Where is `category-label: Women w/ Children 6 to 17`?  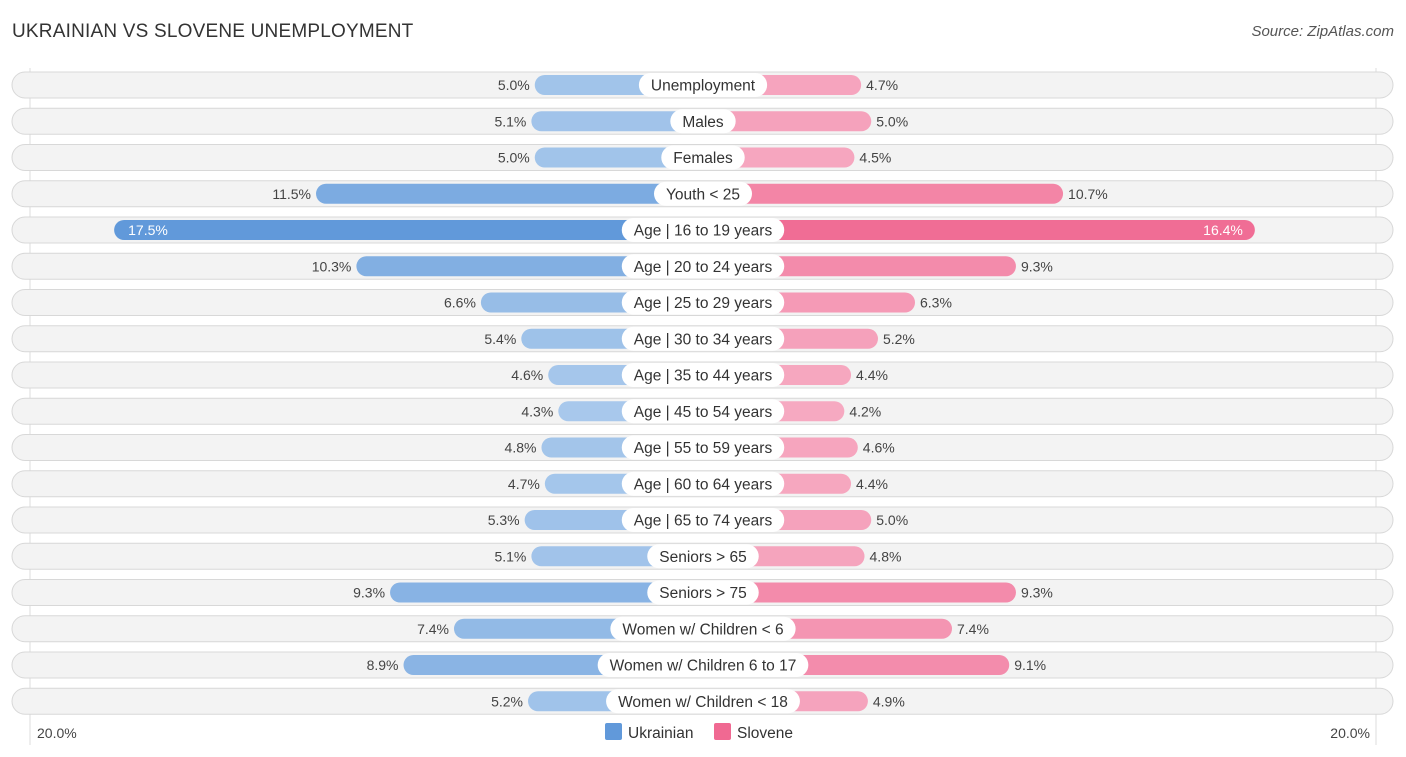
category-label: Women w/ Children 6 to 17 is located at coordinates (703, 666).